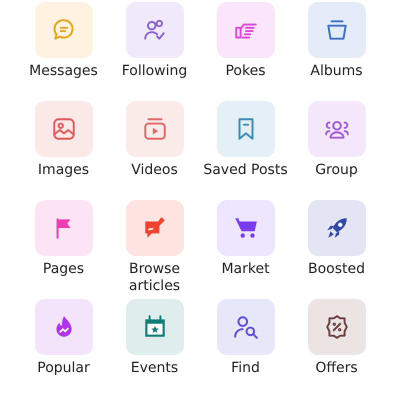  What do you see at coordinates (245, 170) in the screenshot?
I see `menu-label: Saved Posts` at bounding box center [245, 170].